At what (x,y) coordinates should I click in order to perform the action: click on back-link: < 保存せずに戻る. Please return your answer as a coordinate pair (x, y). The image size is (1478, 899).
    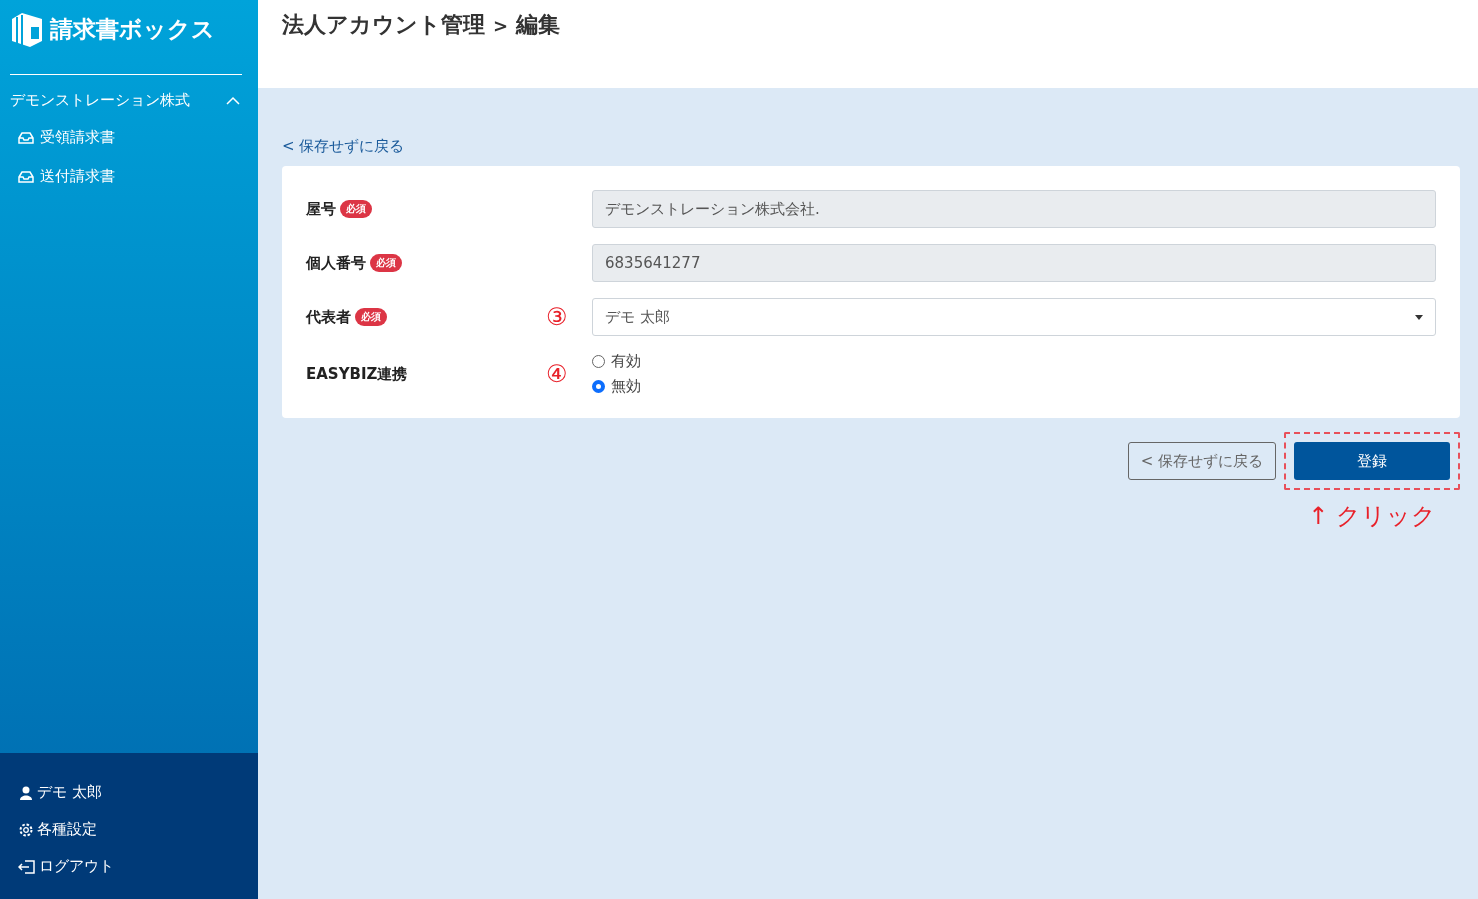
    Looking at the image, I should click on (343, 146).